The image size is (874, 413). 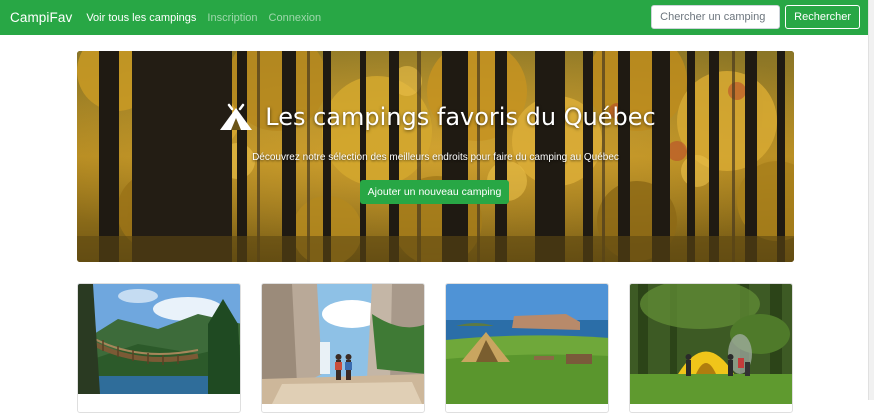 What do you see at coordinates (716, 17) in the screenshot?
I see `search-input` at bounding box center [716, 17].